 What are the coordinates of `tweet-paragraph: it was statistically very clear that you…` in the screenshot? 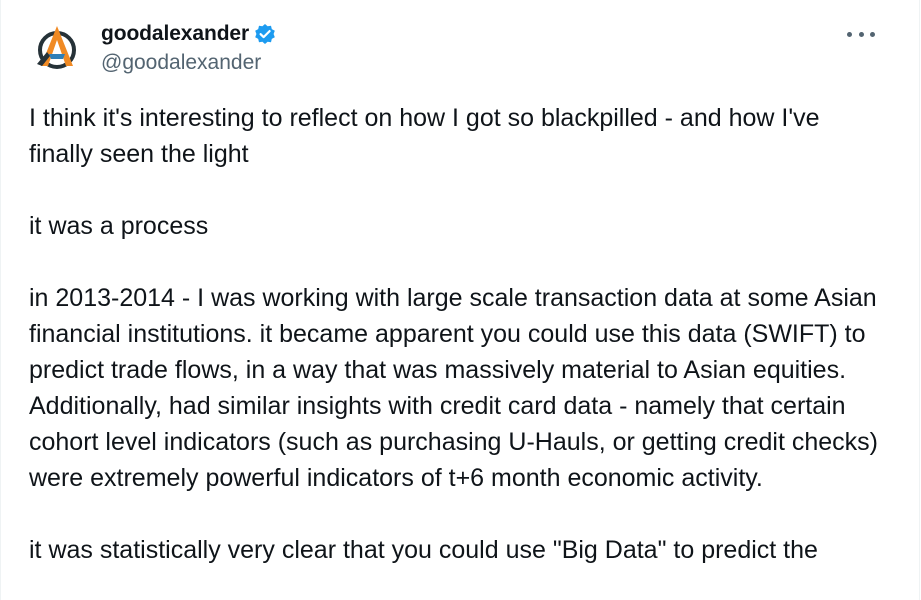 It's located at (423, 550).